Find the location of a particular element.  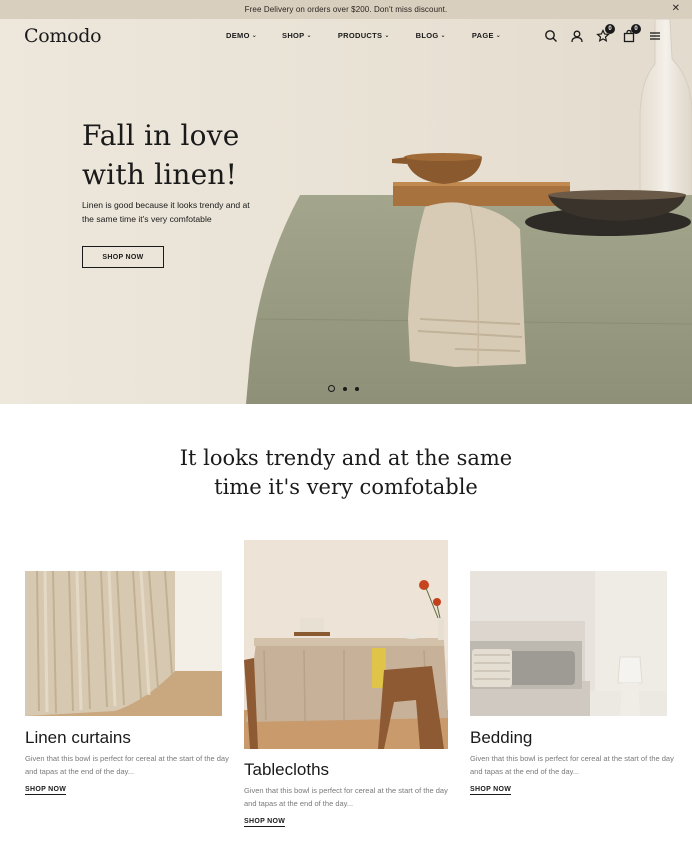

nav-item-products: PRODUCTS ⌄ is located at coordinates (364, 35).